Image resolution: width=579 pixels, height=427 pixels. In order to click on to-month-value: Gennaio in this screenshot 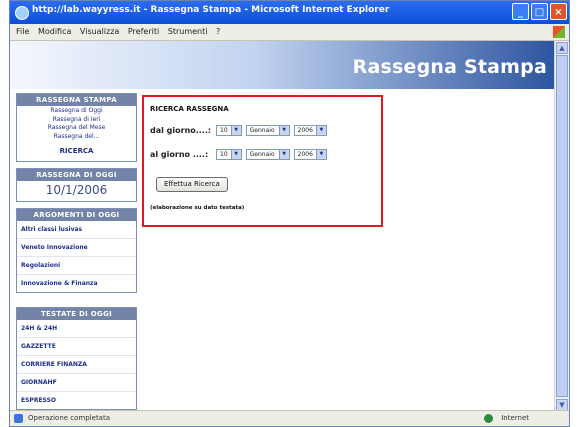, I will do `click(262, 154)`.